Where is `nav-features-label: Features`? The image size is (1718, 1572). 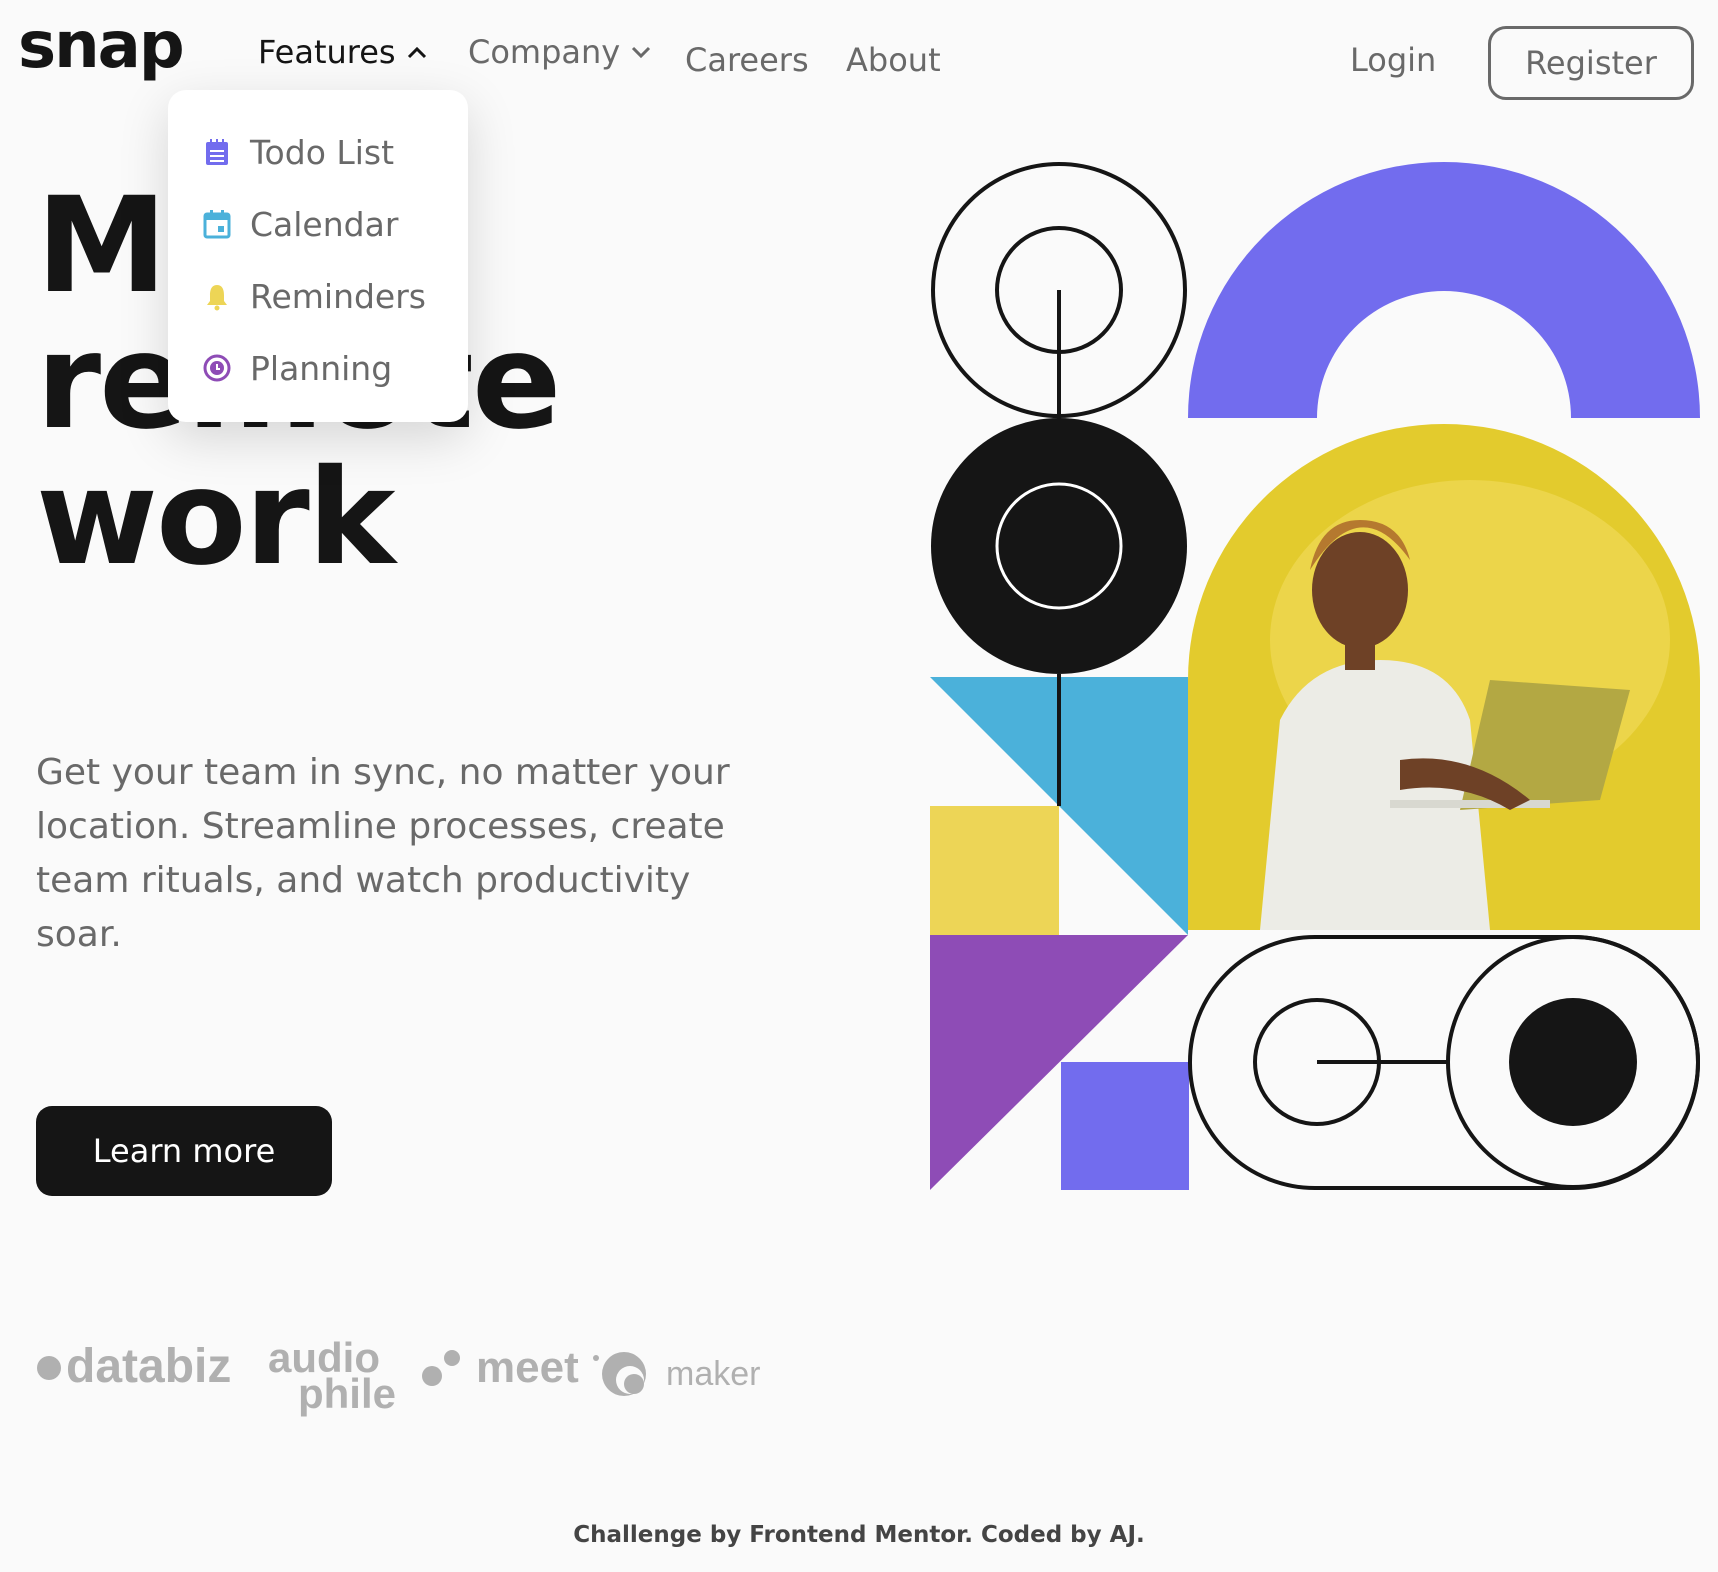 nav-features-label: Features is located at coordinates (327, 52).